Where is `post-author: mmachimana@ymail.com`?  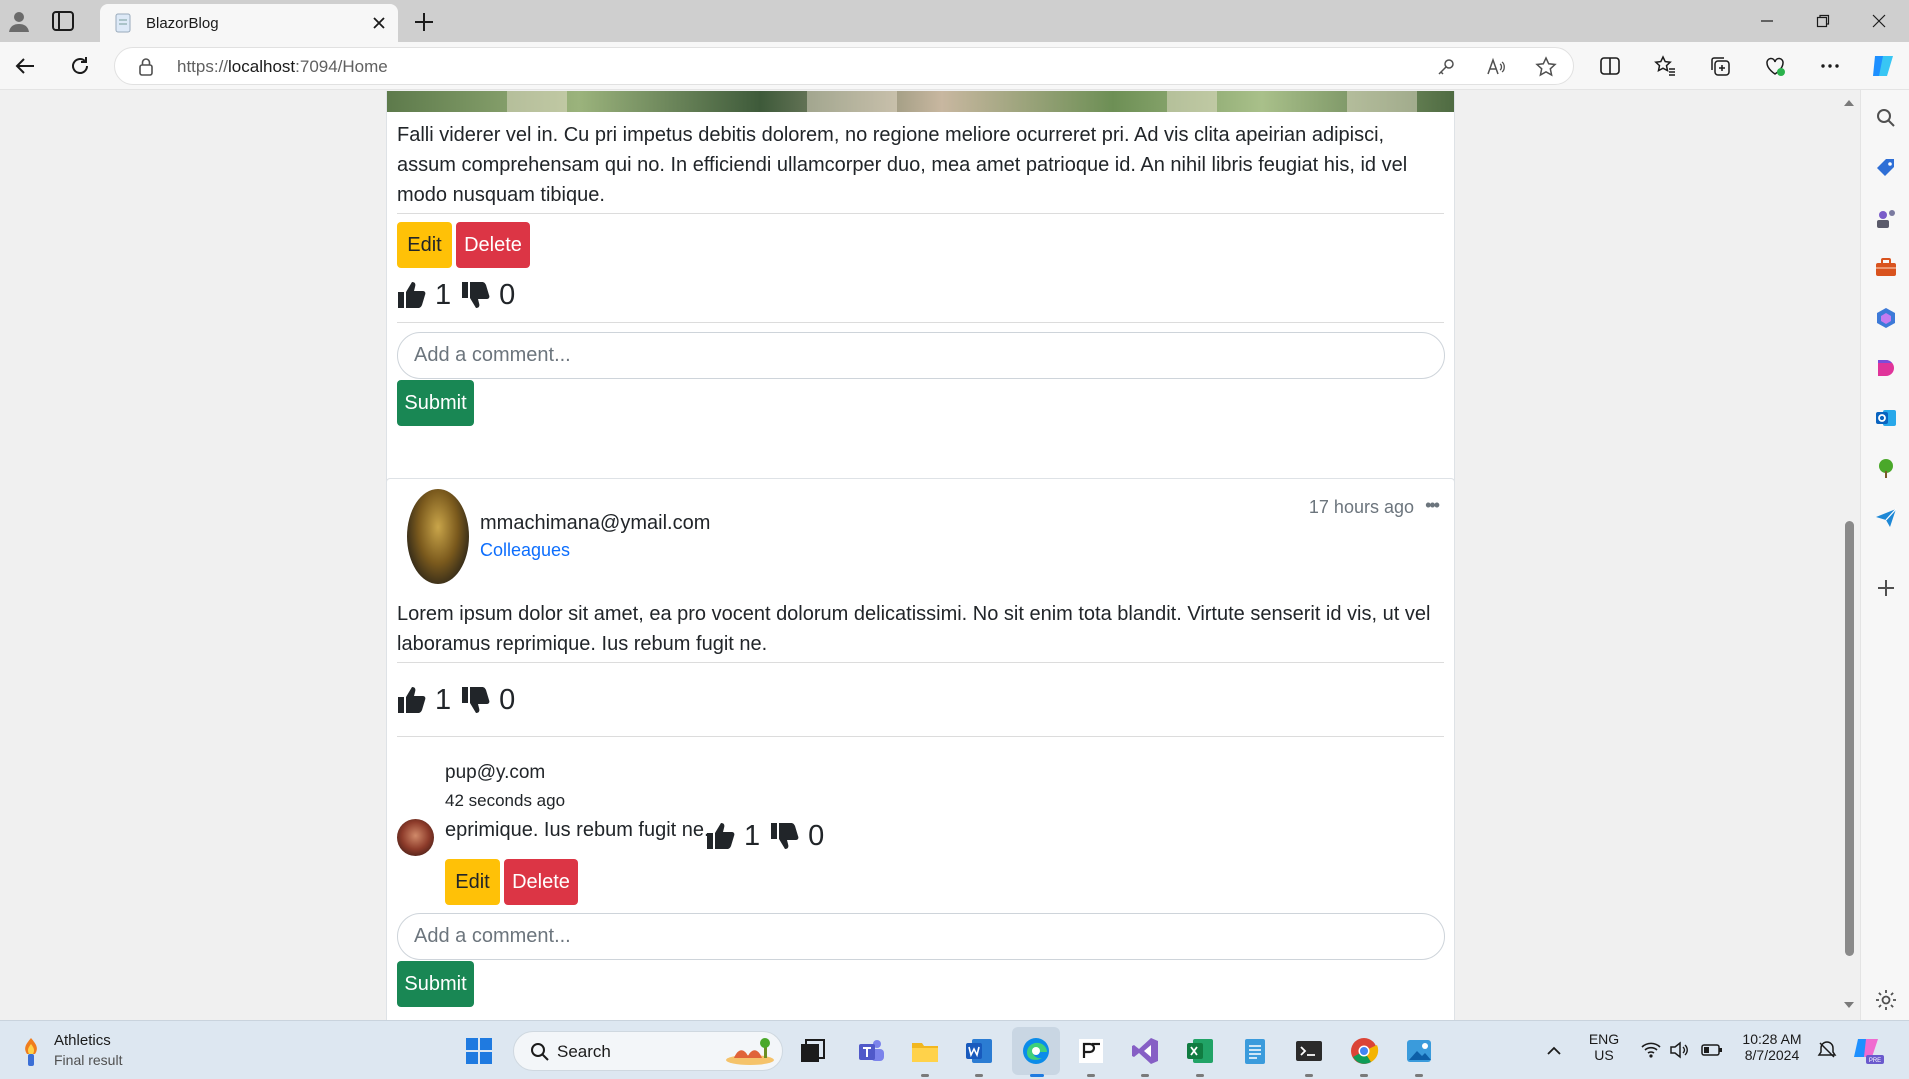
post-author: mmachimana@ymail.com is located at coordinates (595, 523).